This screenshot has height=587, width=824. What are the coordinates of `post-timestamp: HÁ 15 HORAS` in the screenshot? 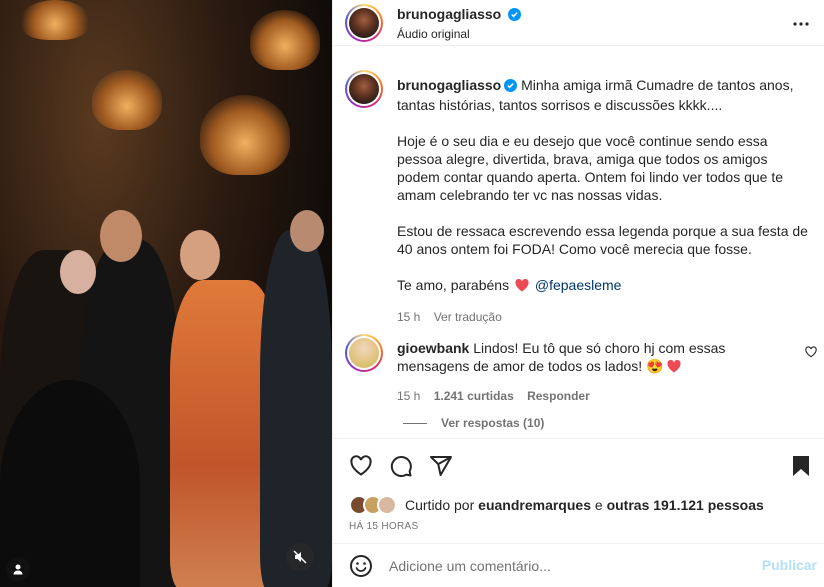 It's located at (383, 526).